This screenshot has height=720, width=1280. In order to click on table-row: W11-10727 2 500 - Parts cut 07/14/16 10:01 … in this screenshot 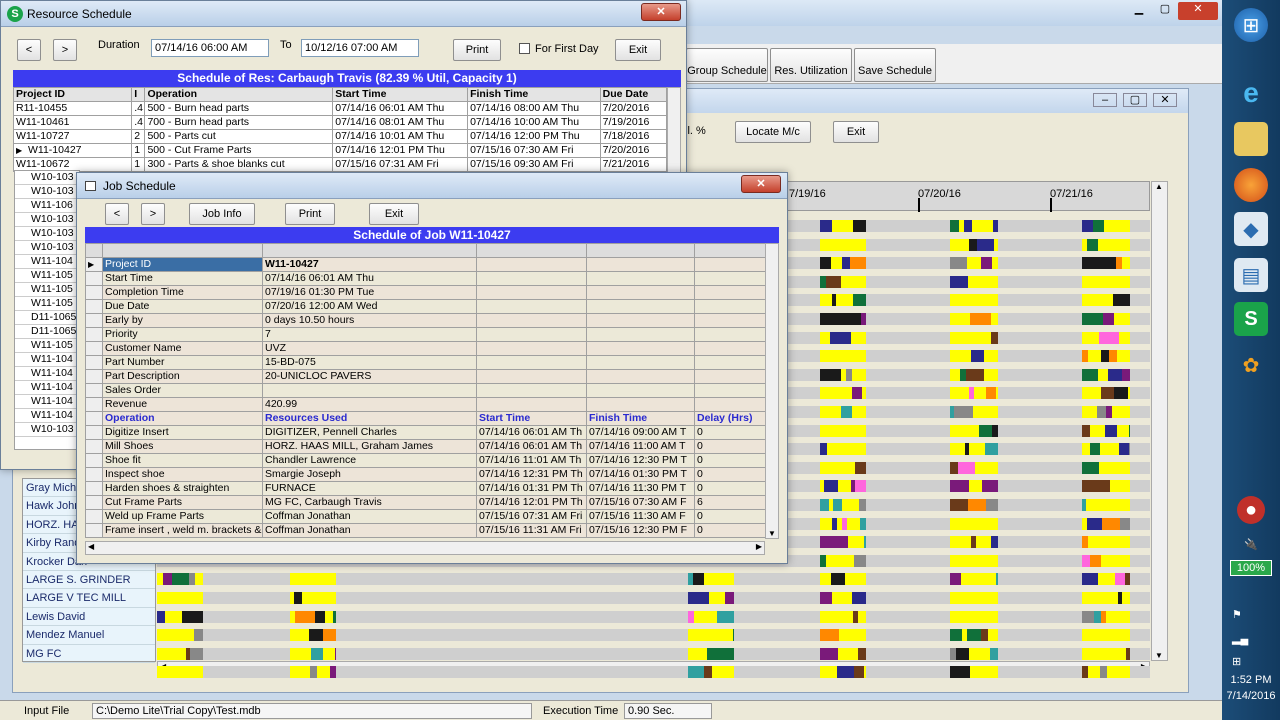, I will do `click(340, 136)`.